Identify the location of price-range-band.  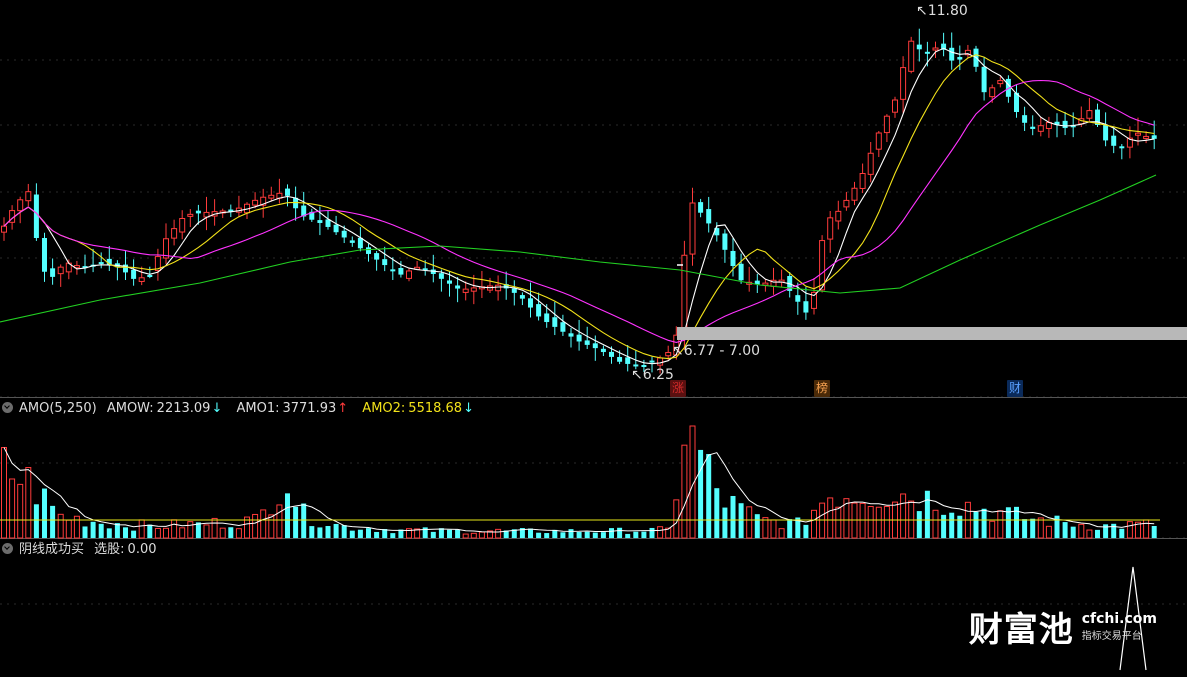
(932, 333).